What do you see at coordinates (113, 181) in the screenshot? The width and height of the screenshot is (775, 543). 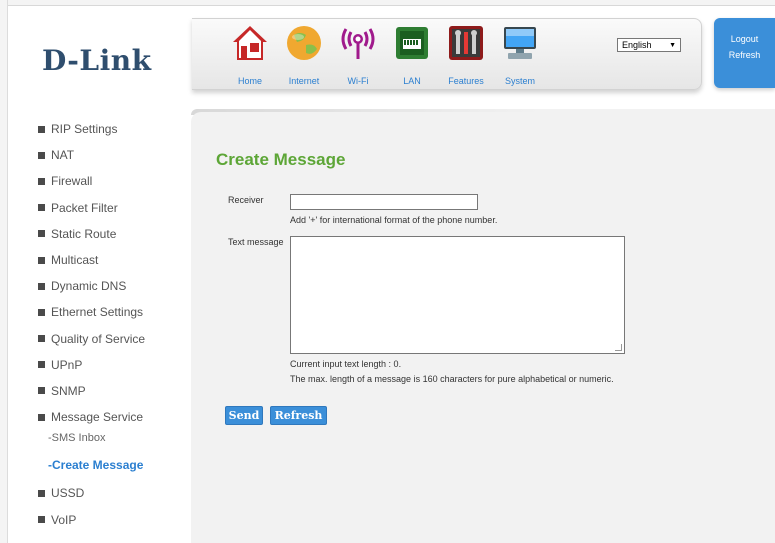 I see `sidebar-item-firewall: Firewall` at bounding box center [113, 181].